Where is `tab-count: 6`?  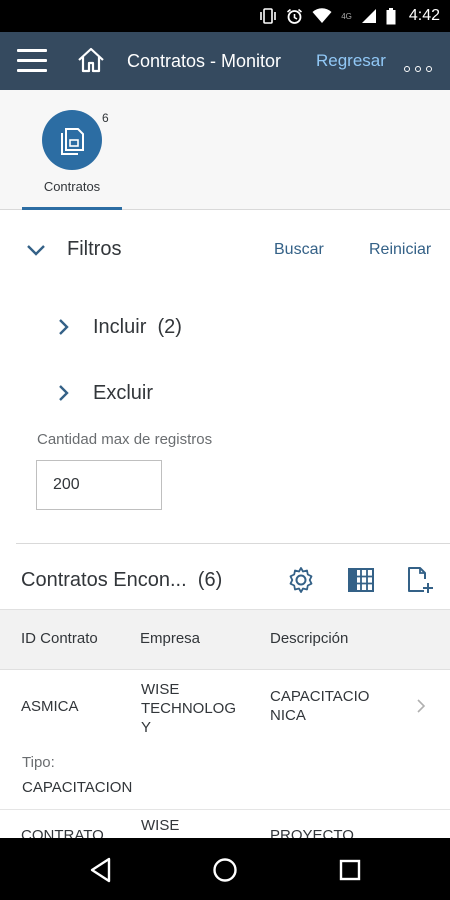 tab-count: 6 is located at coordinates (105, 118).